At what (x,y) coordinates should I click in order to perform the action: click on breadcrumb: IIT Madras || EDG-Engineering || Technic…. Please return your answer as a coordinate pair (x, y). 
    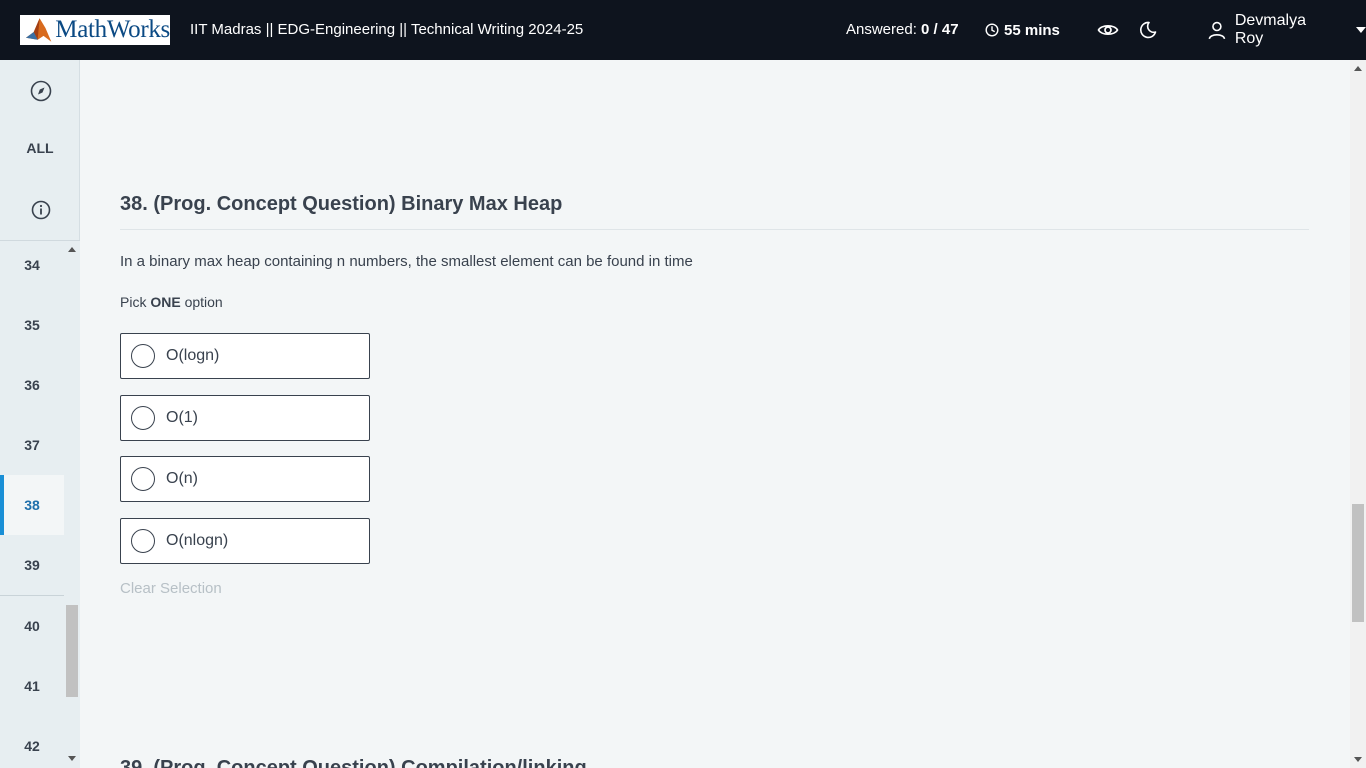
    Looking at the image, I should click on (387, 29).